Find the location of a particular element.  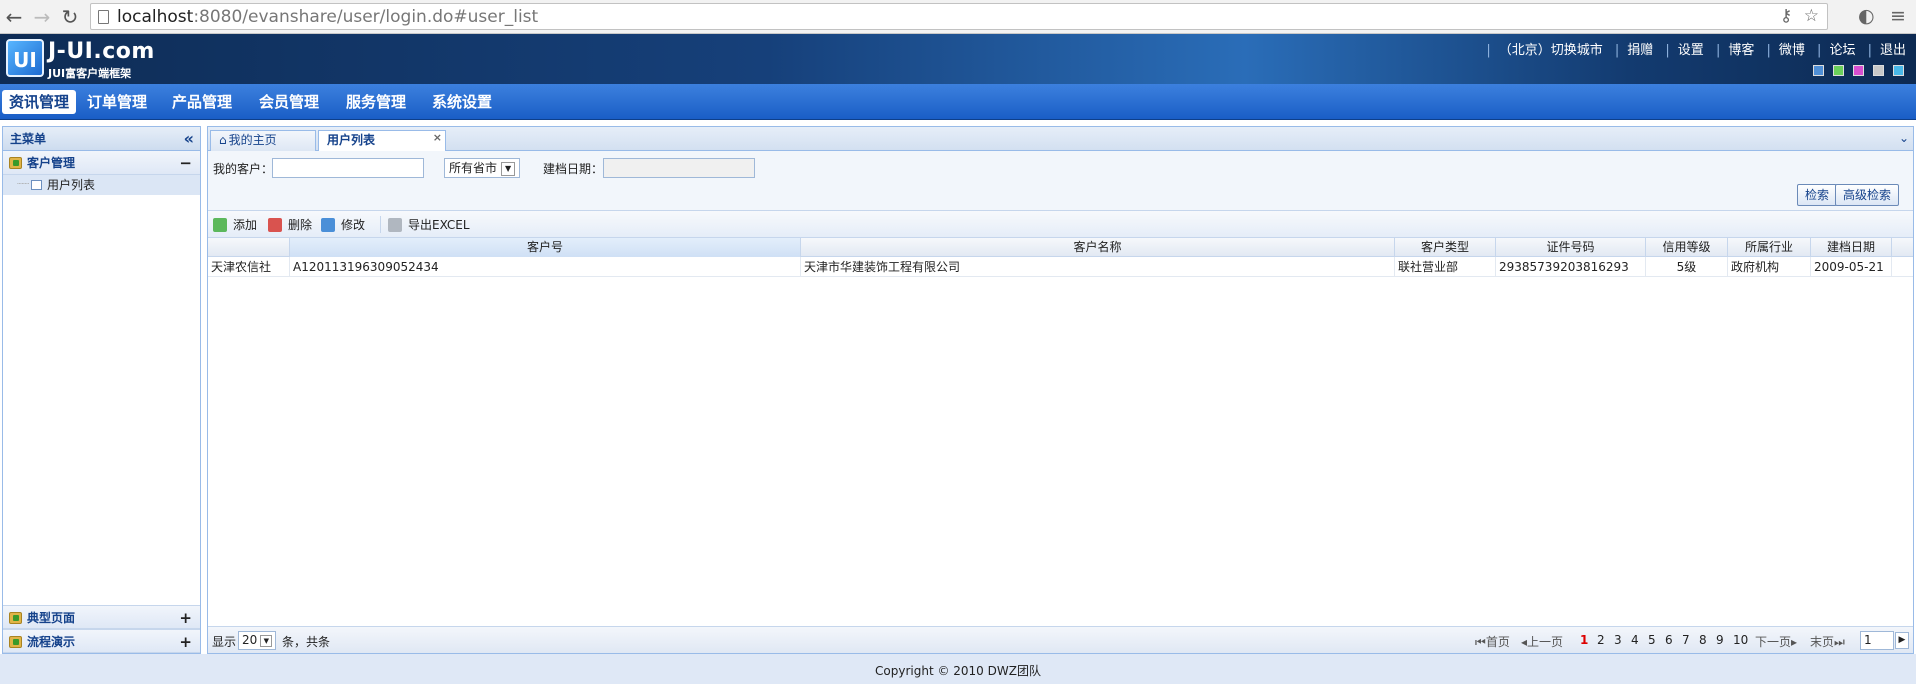

theme-purple-swatch is located at coordinates (1858, 70).